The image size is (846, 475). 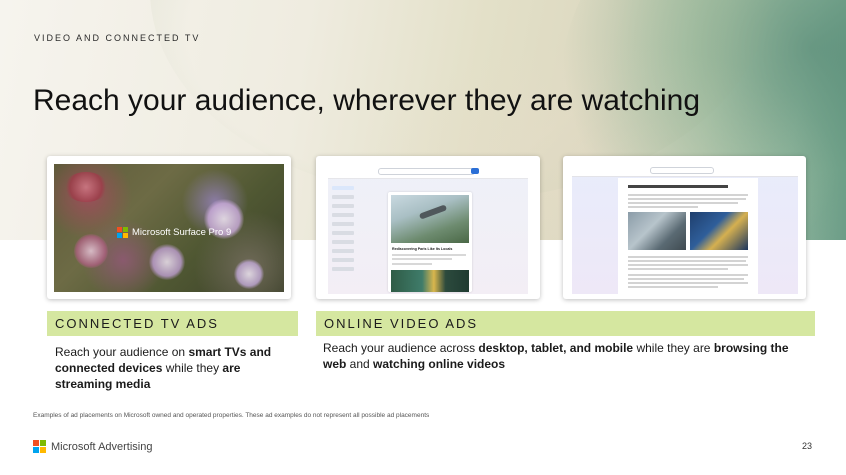 I want to click on mock-sidebar, so click(x=343, y=231).